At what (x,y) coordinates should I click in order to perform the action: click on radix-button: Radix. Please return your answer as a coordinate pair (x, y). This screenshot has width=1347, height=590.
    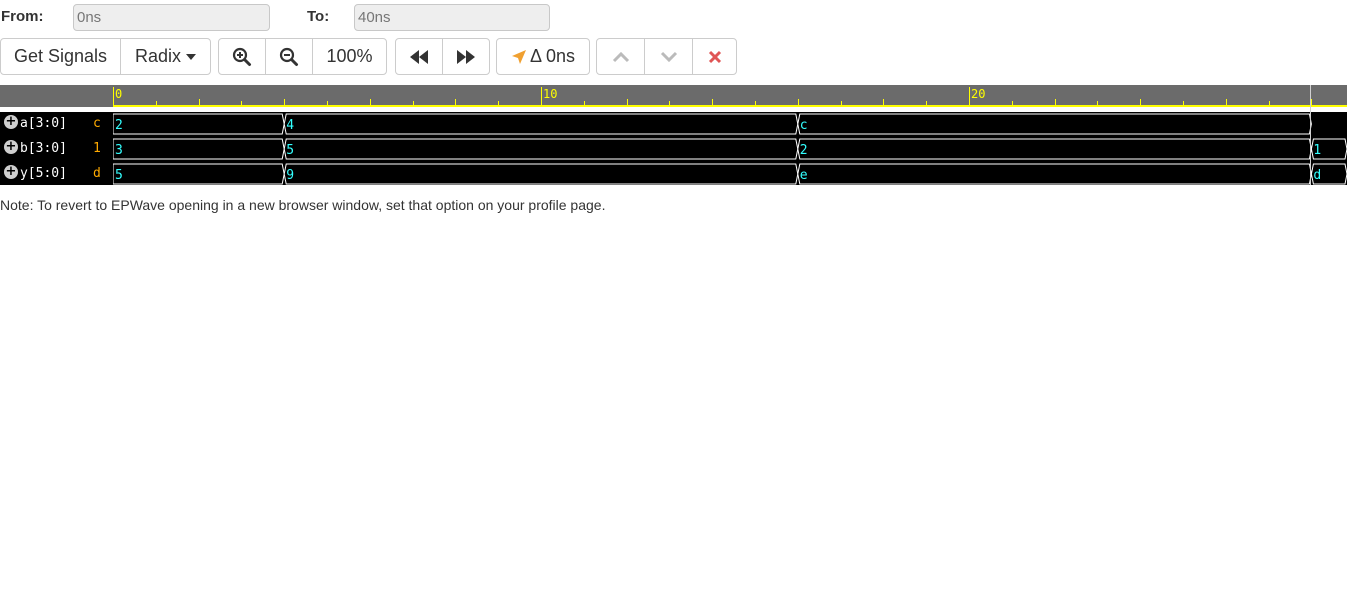
    Looking at the image, I should click on (165, 56).